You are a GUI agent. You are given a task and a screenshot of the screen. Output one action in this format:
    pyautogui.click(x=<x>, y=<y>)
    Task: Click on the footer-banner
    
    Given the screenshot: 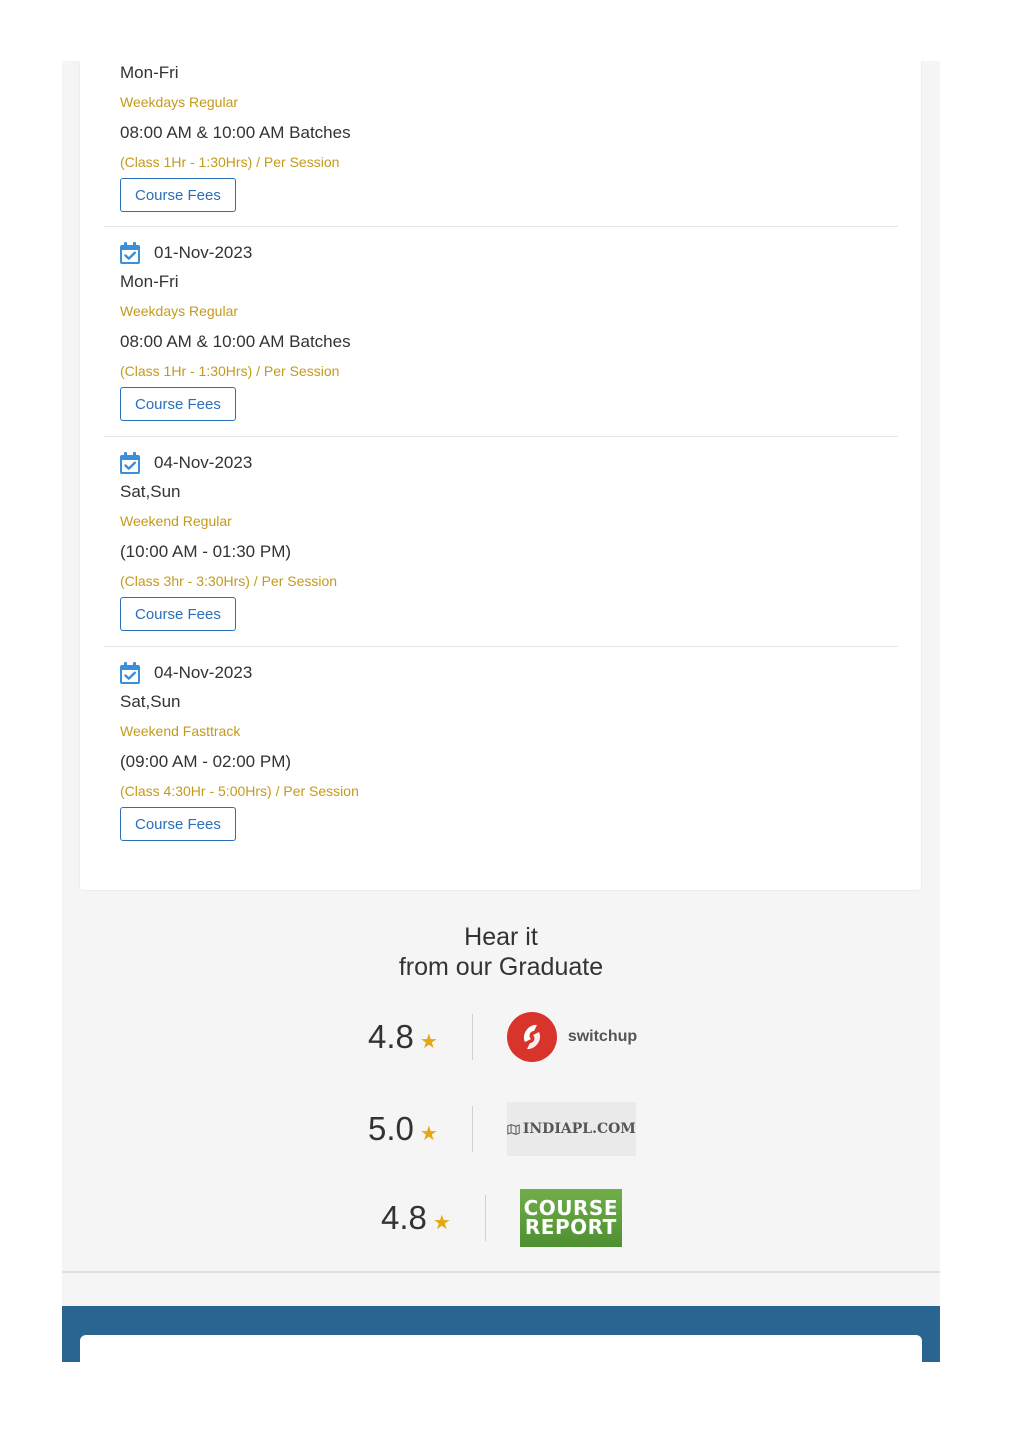 What is the action you would take?
    pyautogui.click(x=501, y=1334)
    